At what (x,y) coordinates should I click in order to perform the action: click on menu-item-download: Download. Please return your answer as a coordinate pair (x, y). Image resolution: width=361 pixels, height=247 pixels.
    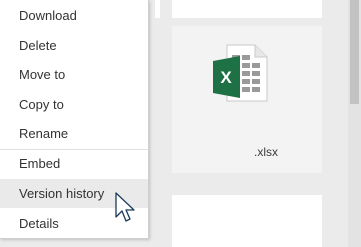
    Looking at the image, I should click on (74, 15).